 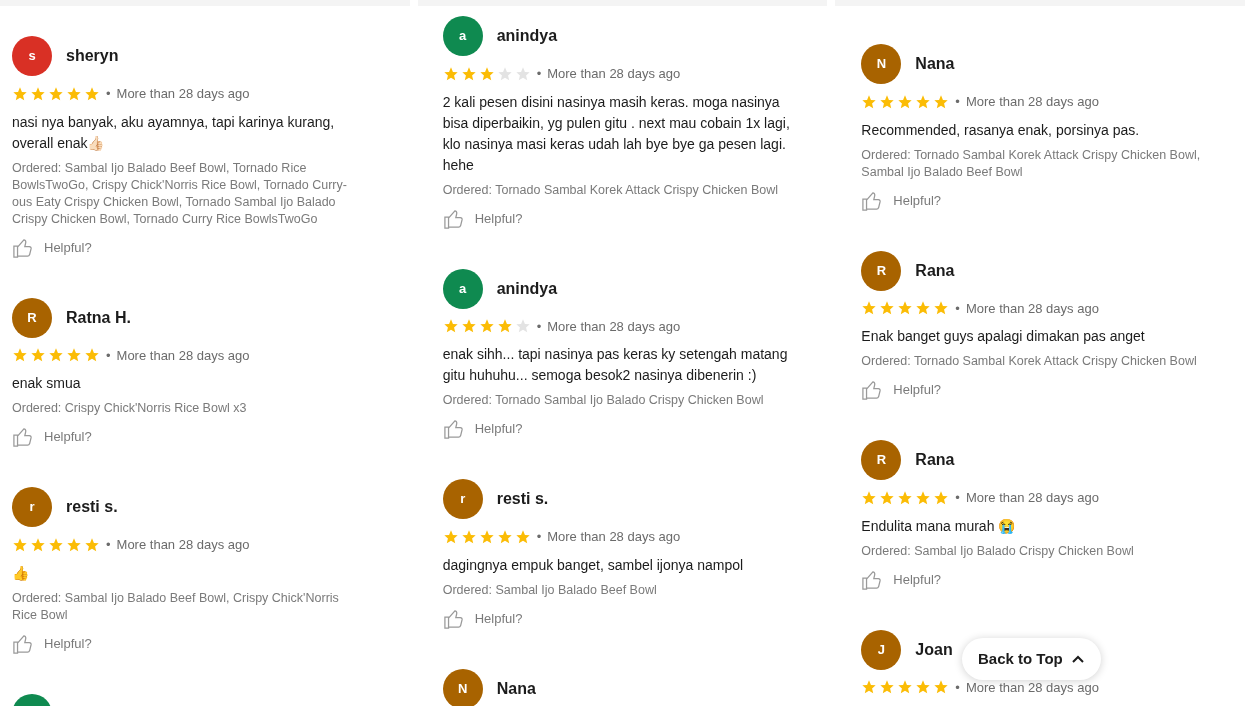 What do you see at coordinates (881, 649) in the screenshot?
I see `avatar: J` at bounding box center [881, 649].